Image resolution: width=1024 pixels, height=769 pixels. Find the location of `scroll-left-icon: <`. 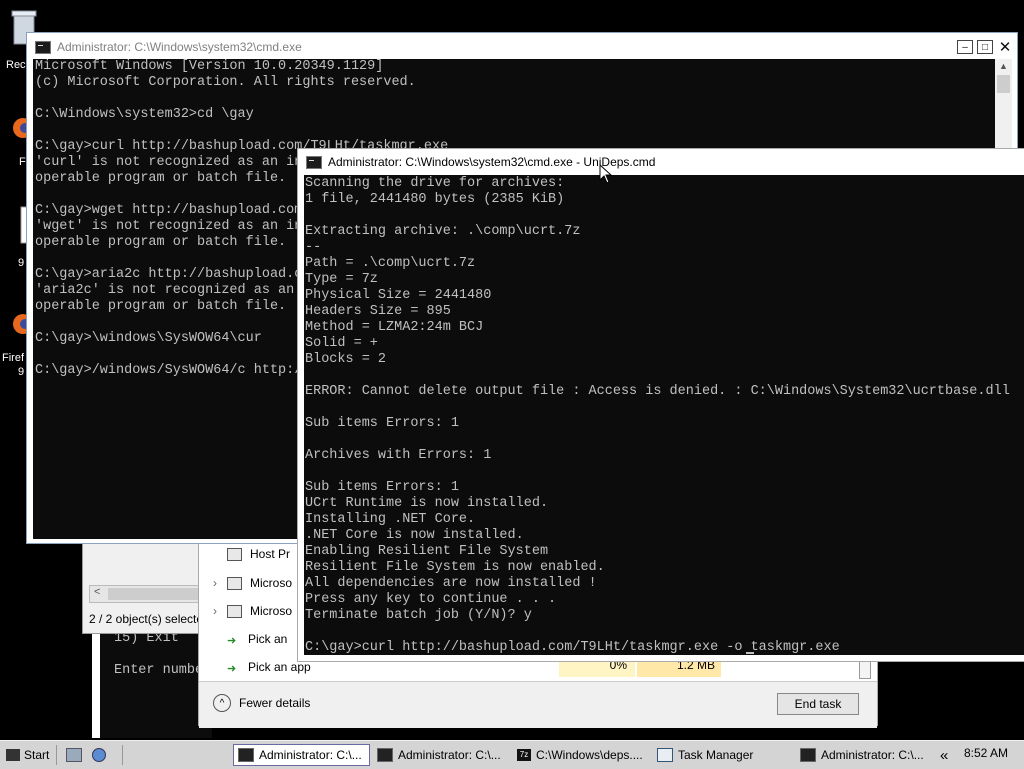

scroll-left-icon: < is located at coordinates (97, 592).